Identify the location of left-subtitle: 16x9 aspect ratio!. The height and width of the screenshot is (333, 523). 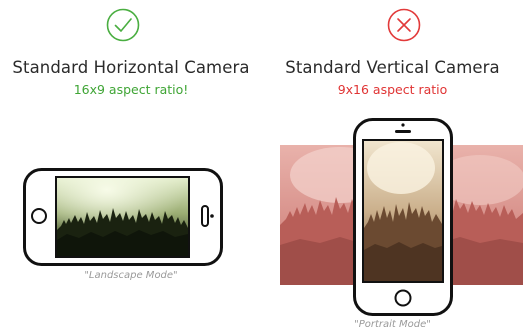
(131, 89).